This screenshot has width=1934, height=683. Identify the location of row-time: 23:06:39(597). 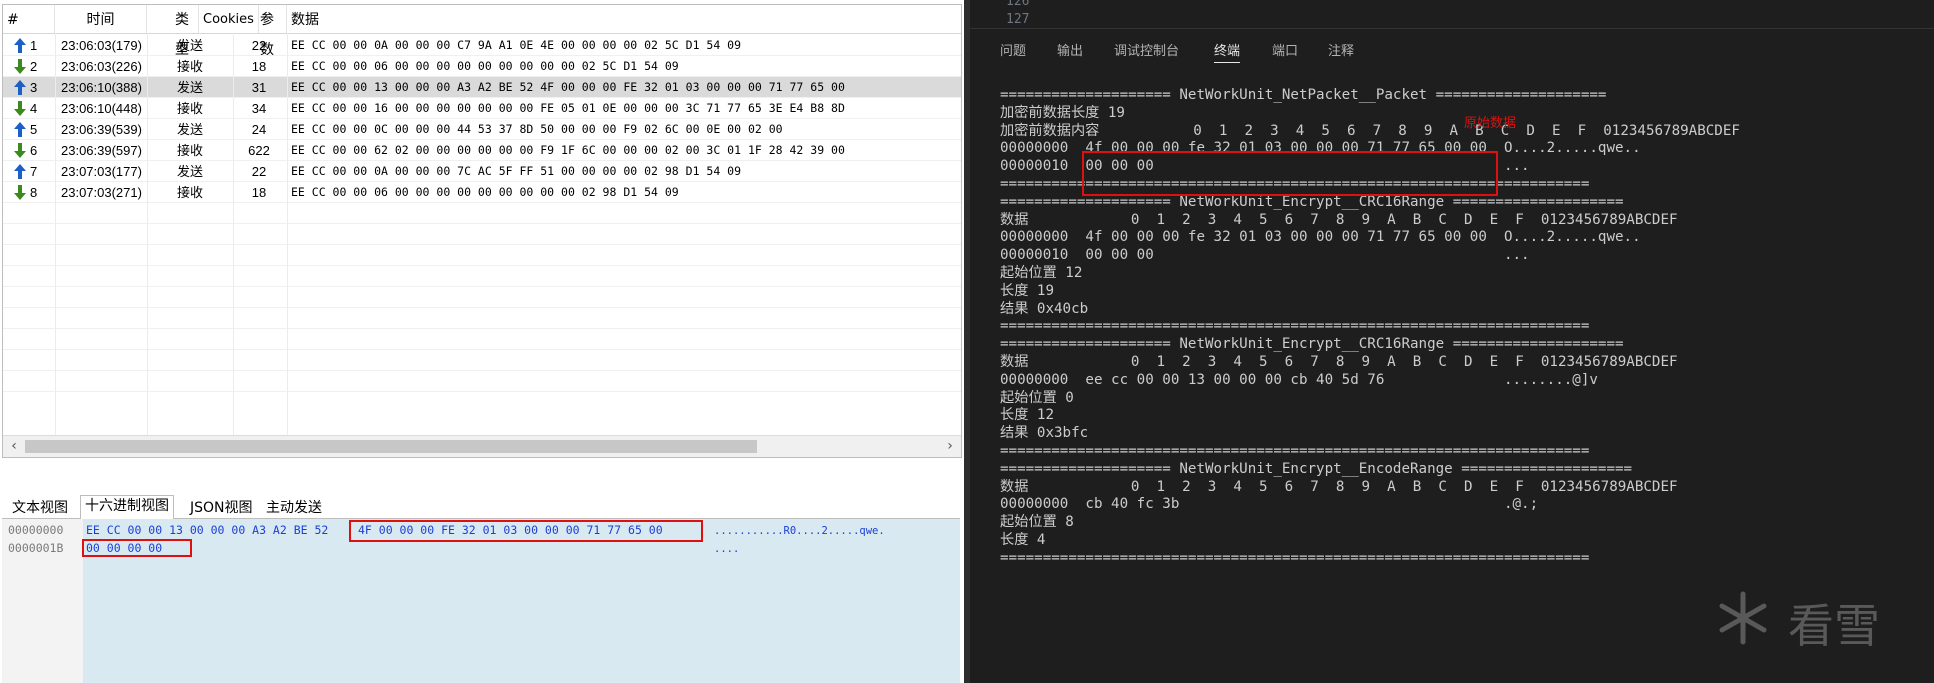
(101, 150).